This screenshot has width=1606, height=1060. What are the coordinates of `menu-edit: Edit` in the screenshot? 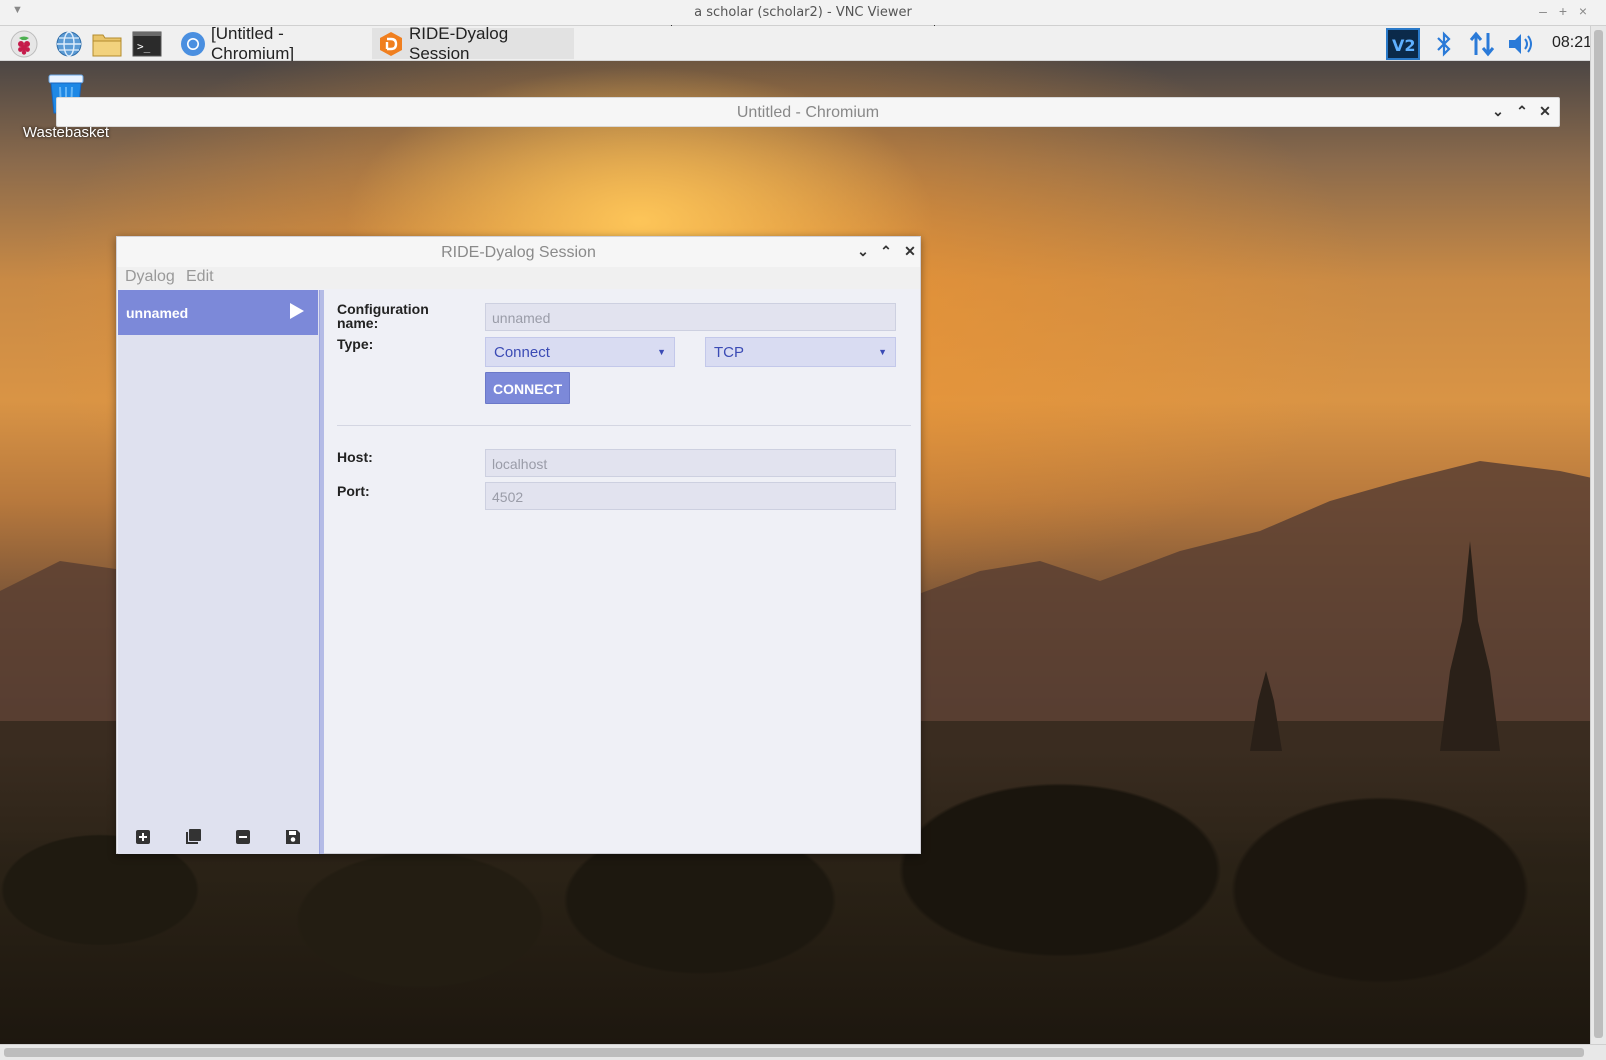 It's located at (200, 277).